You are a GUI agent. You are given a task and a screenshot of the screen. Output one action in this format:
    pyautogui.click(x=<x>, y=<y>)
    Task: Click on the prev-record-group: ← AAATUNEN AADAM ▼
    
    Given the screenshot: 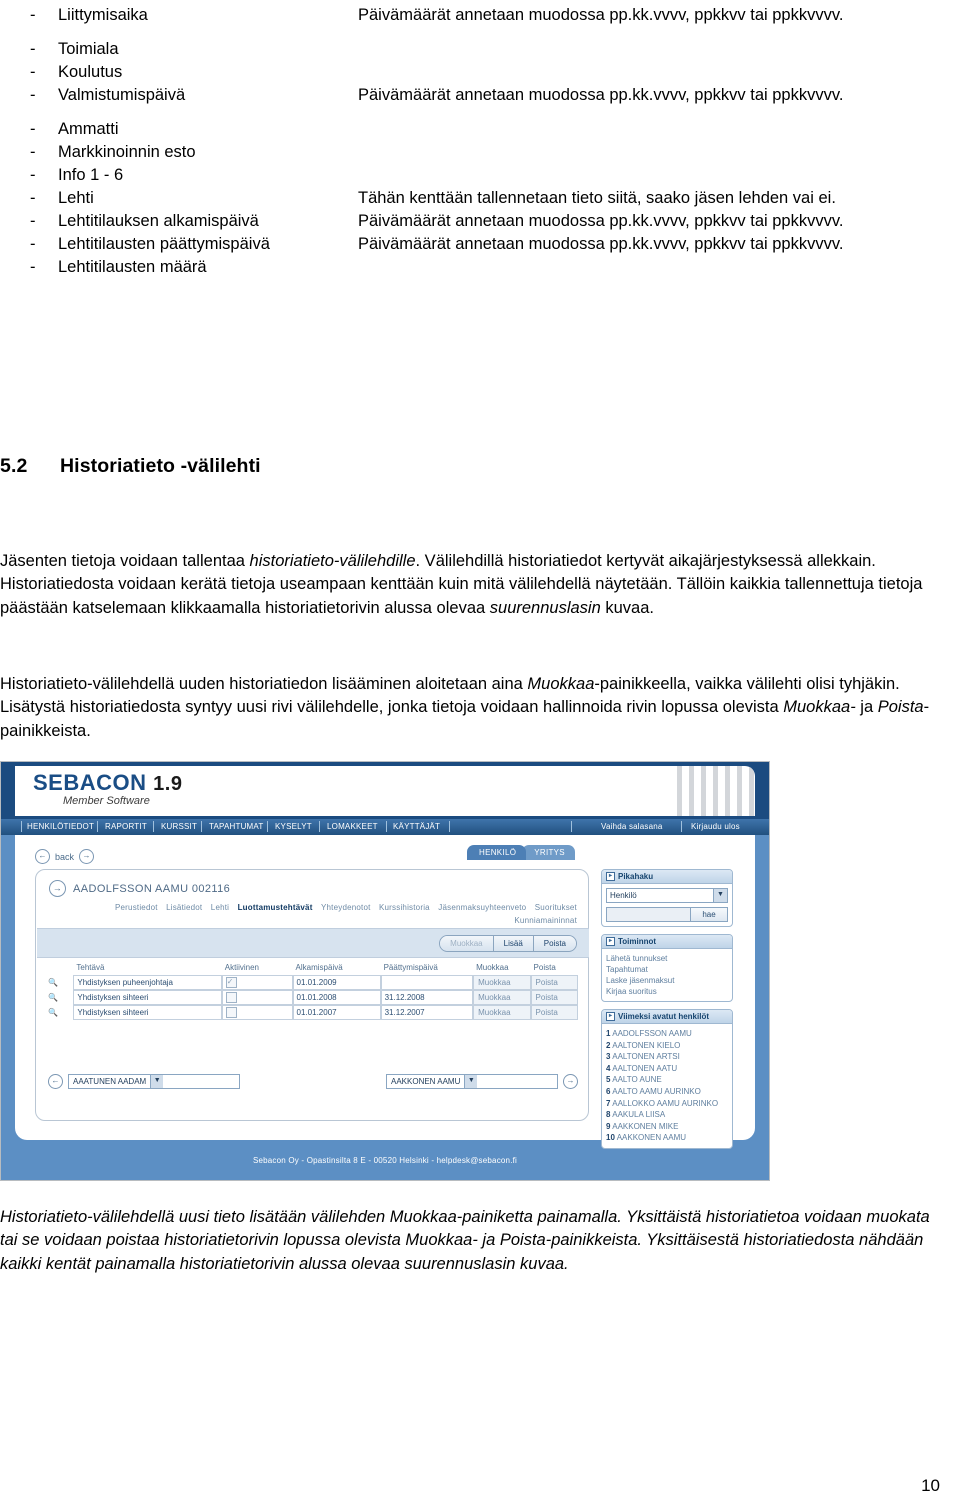 What is the action you would take?
    pyautogui.click(x=144, y=1081)
    